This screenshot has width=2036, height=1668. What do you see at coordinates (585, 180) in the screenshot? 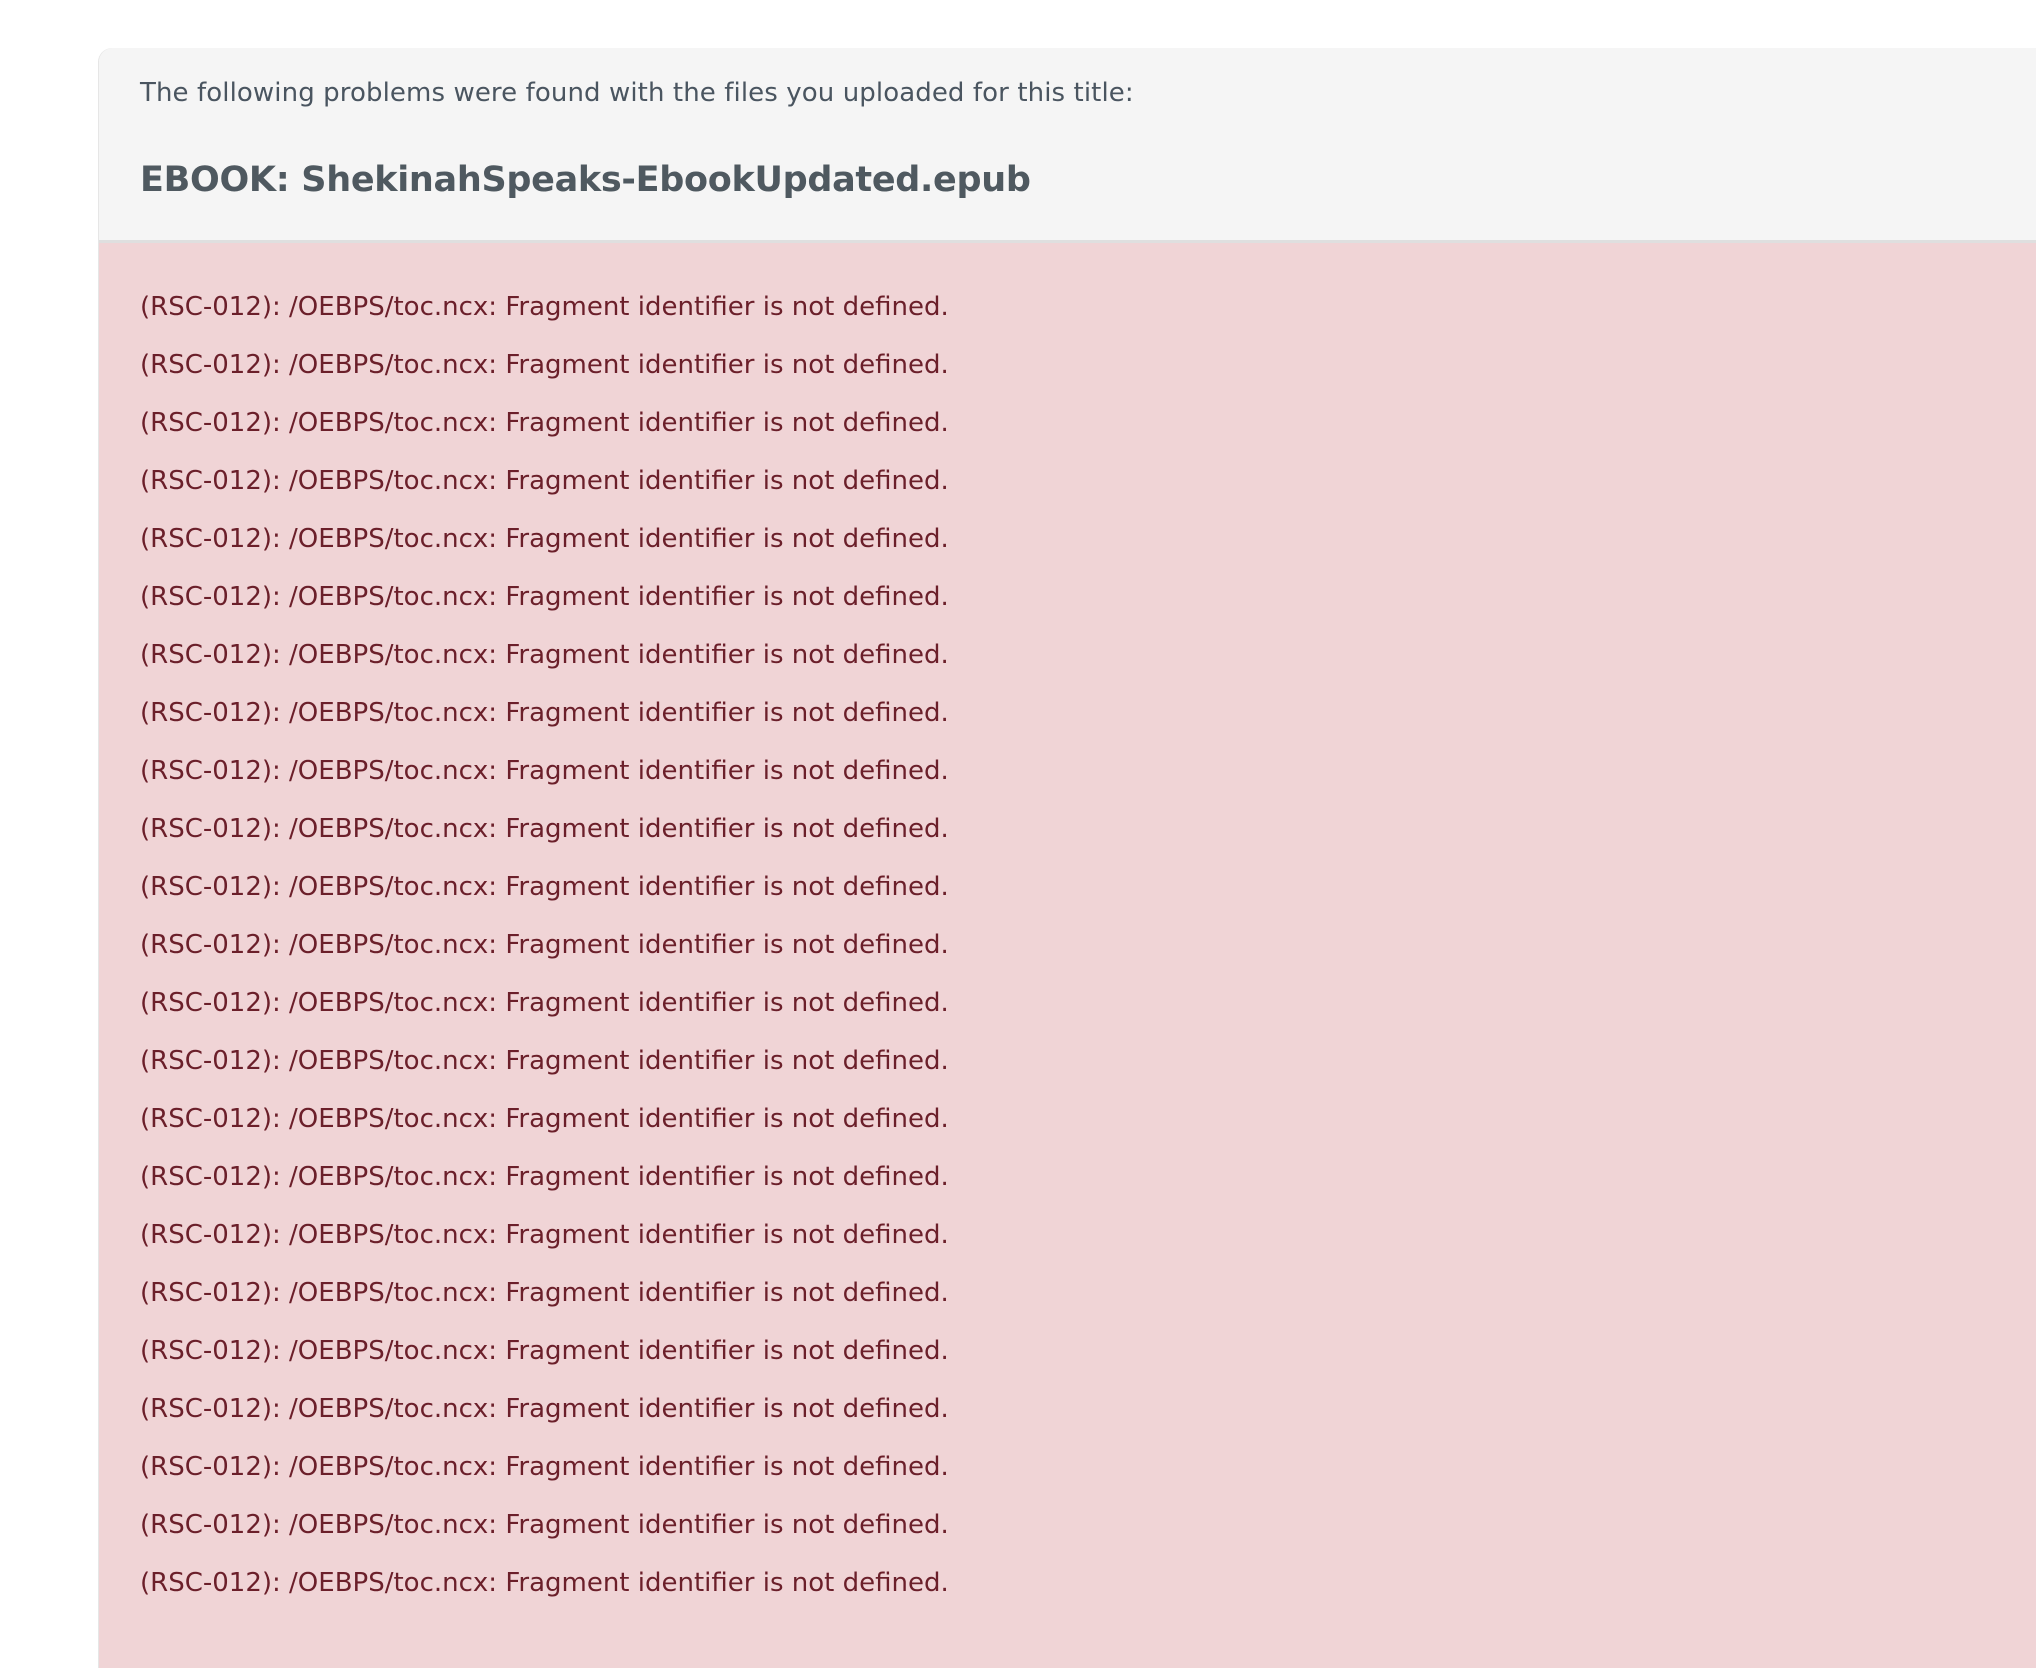
I see `file-title: EBOOK: ShekinahSpeaks-EbookUpdated.epub` at bounding box center [585, 180].